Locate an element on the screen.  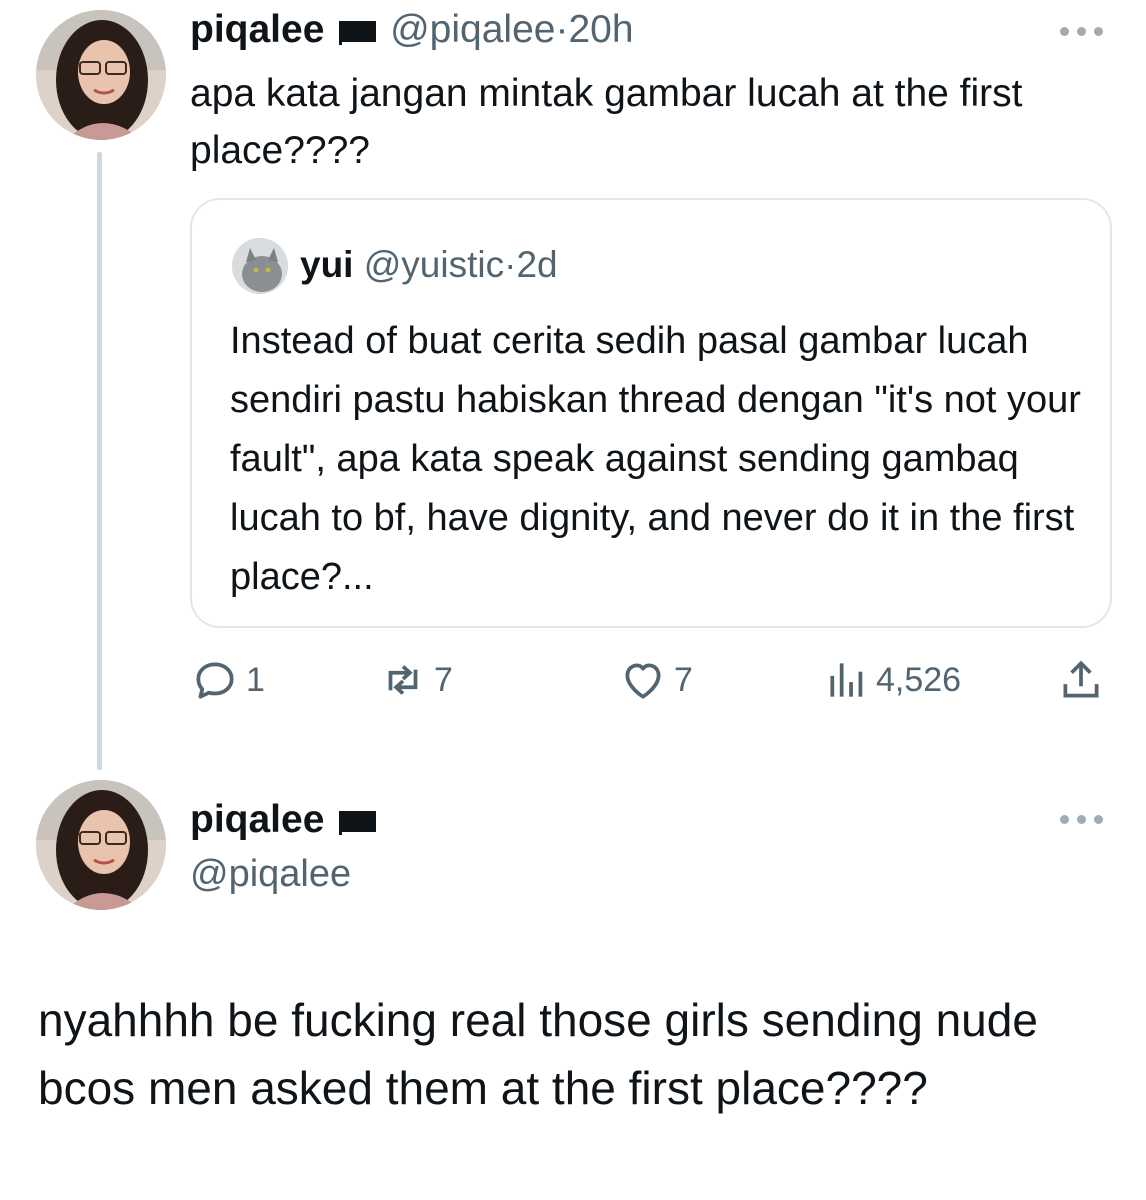
quoted-author-avatar is located at coordinates (260, 266).